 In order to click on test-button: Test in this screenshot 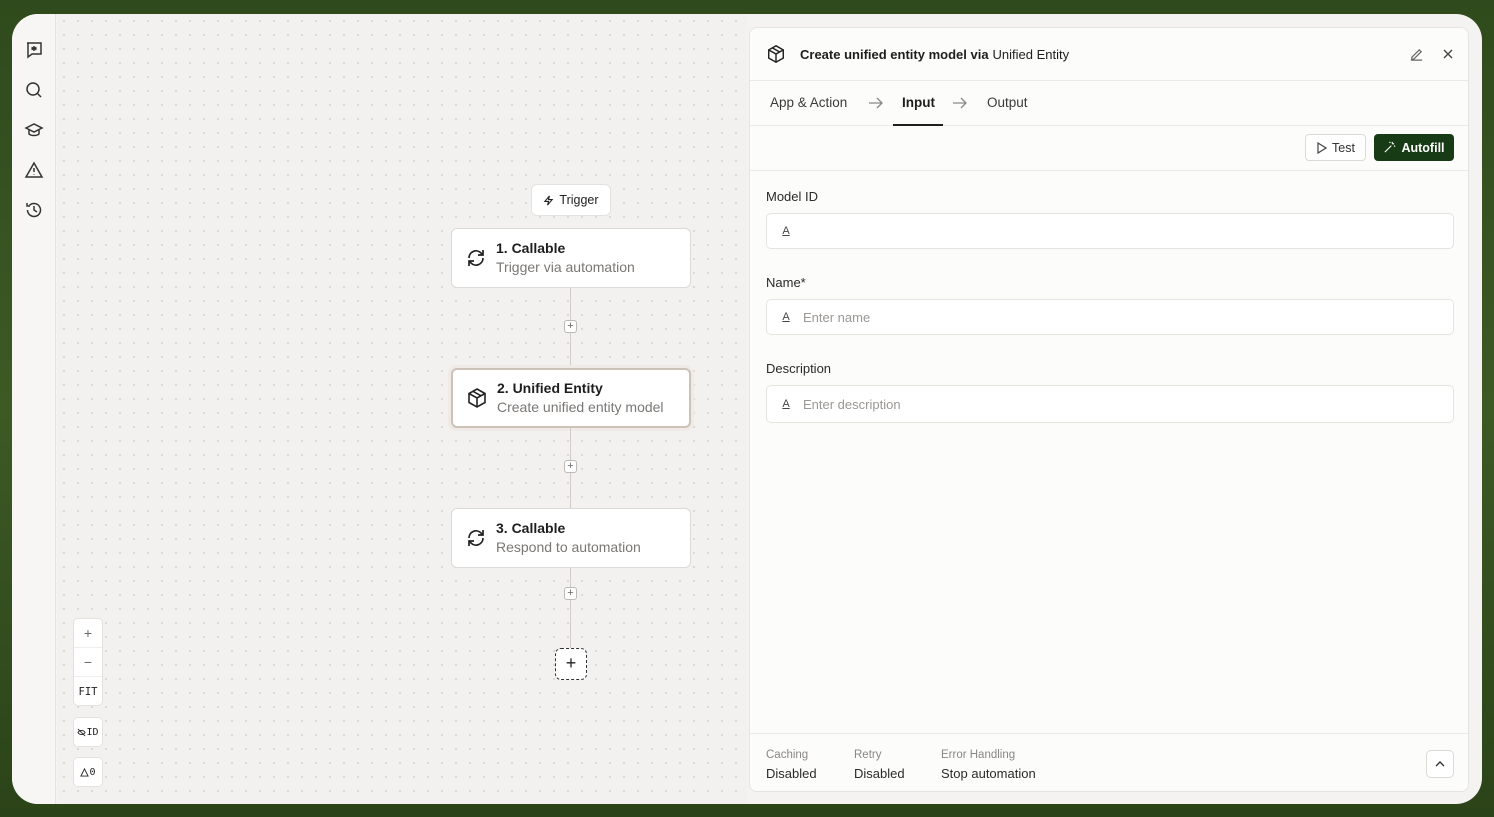, I will do `click(1335, 147)`.